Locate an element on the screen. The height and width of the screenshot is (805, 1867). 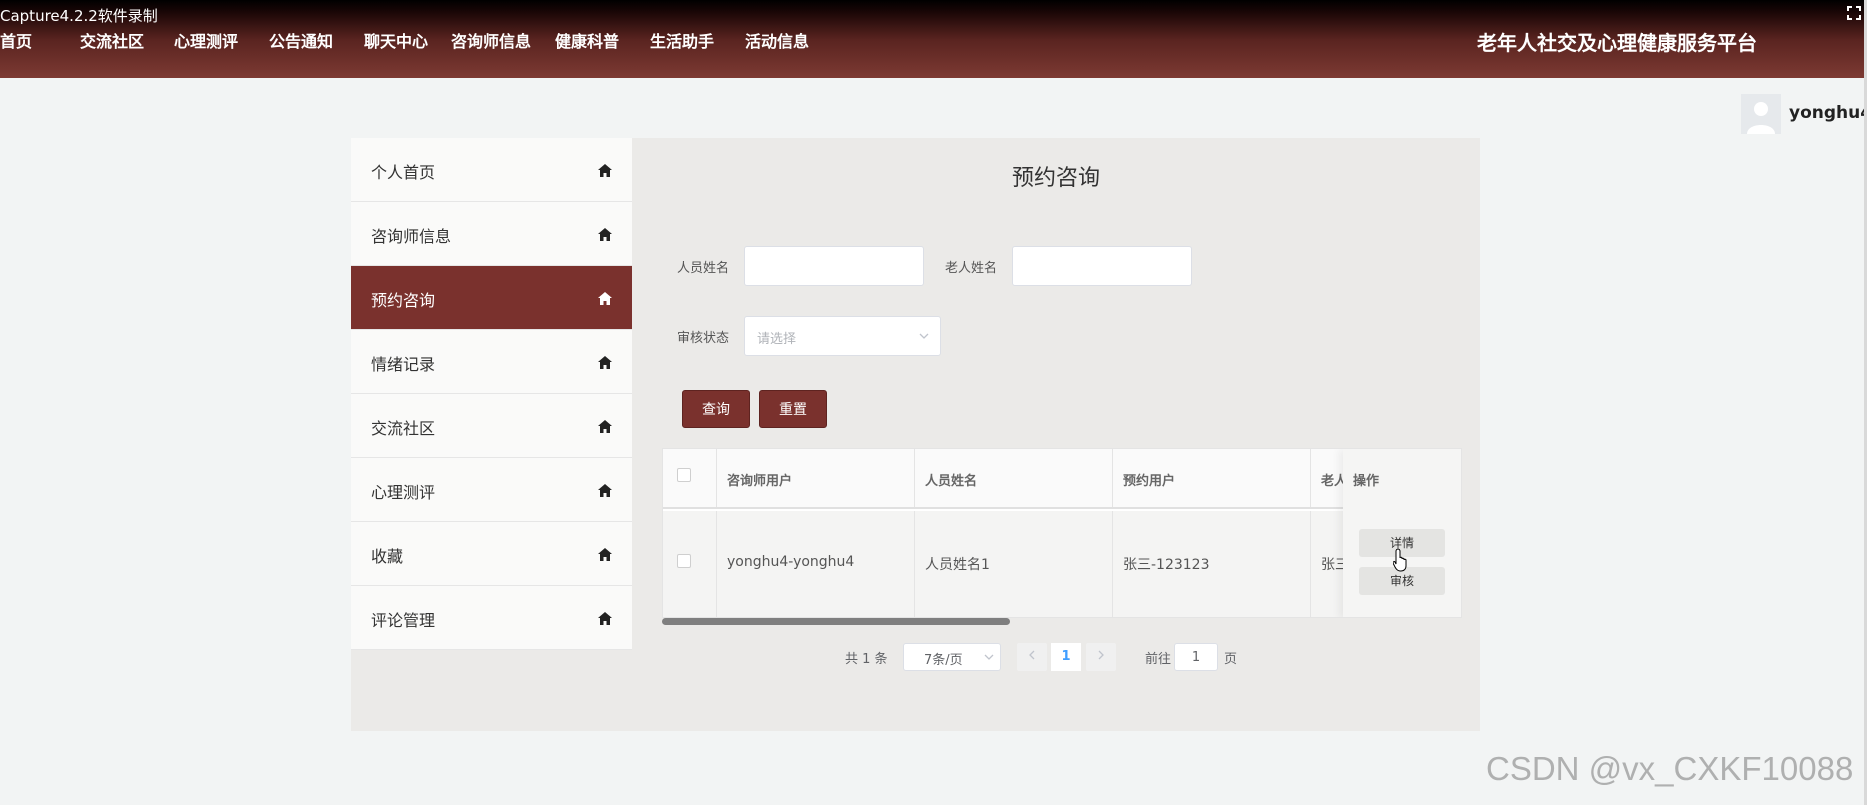
goto-label: 前往 is located at coordinates (1158, 659).